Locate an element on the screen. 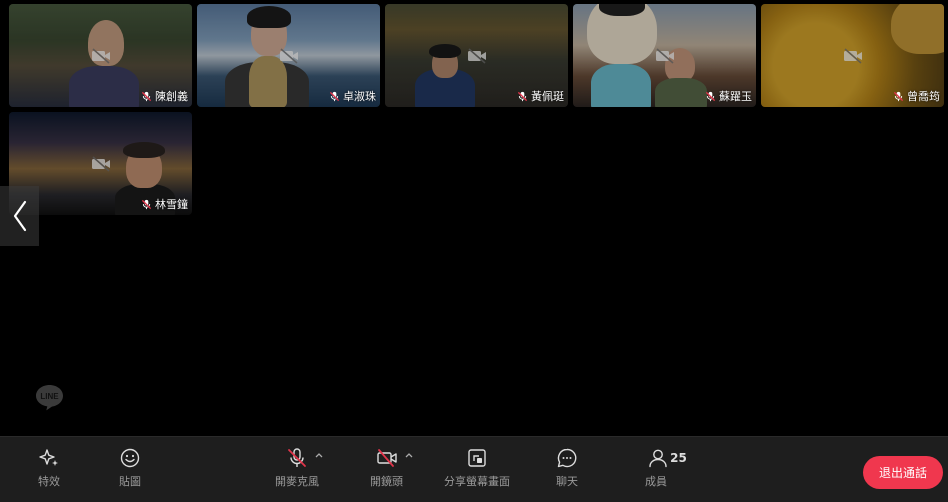  share-screen-button: 分享螢幕畫面 is located at coordinates (477, 467).